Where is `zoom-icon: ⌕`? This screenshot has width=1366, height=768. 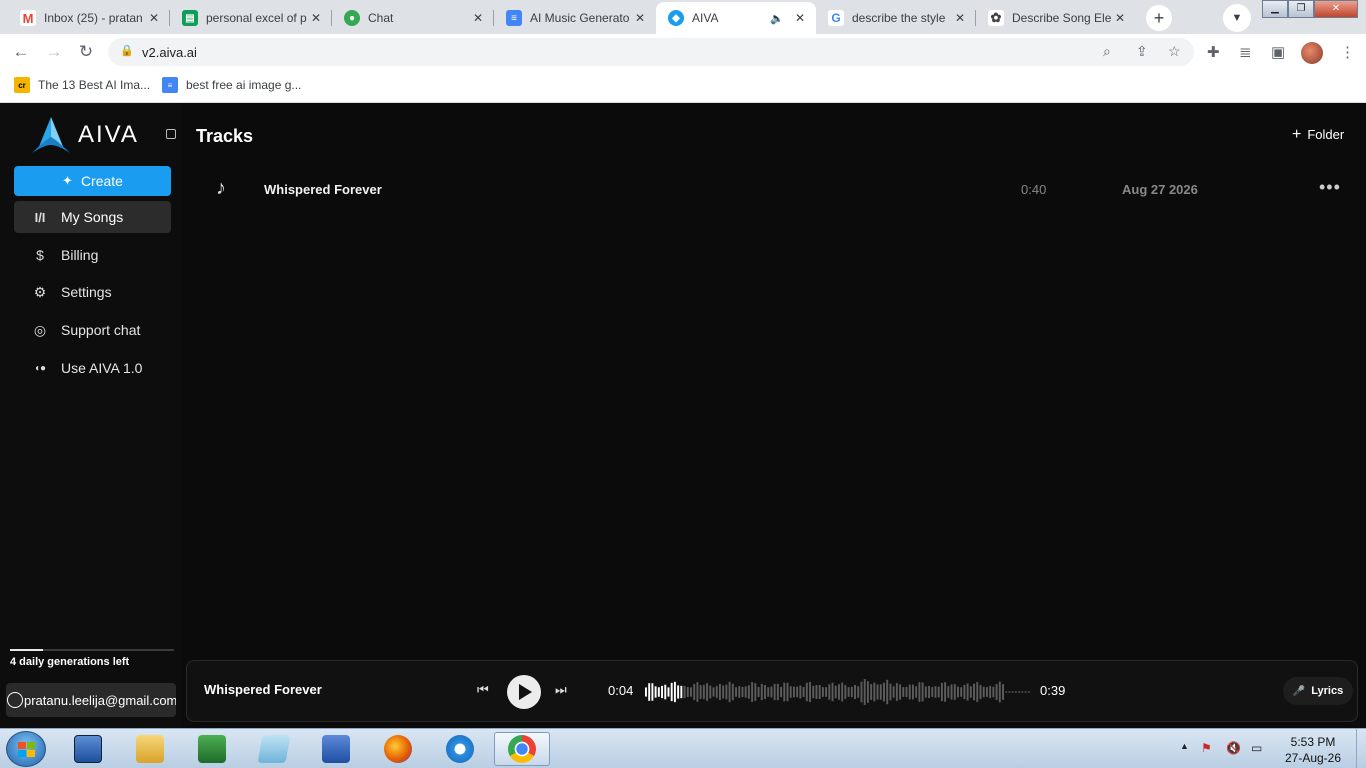
zoom-icon: ⌕ is located at coordinates (1107, 51).